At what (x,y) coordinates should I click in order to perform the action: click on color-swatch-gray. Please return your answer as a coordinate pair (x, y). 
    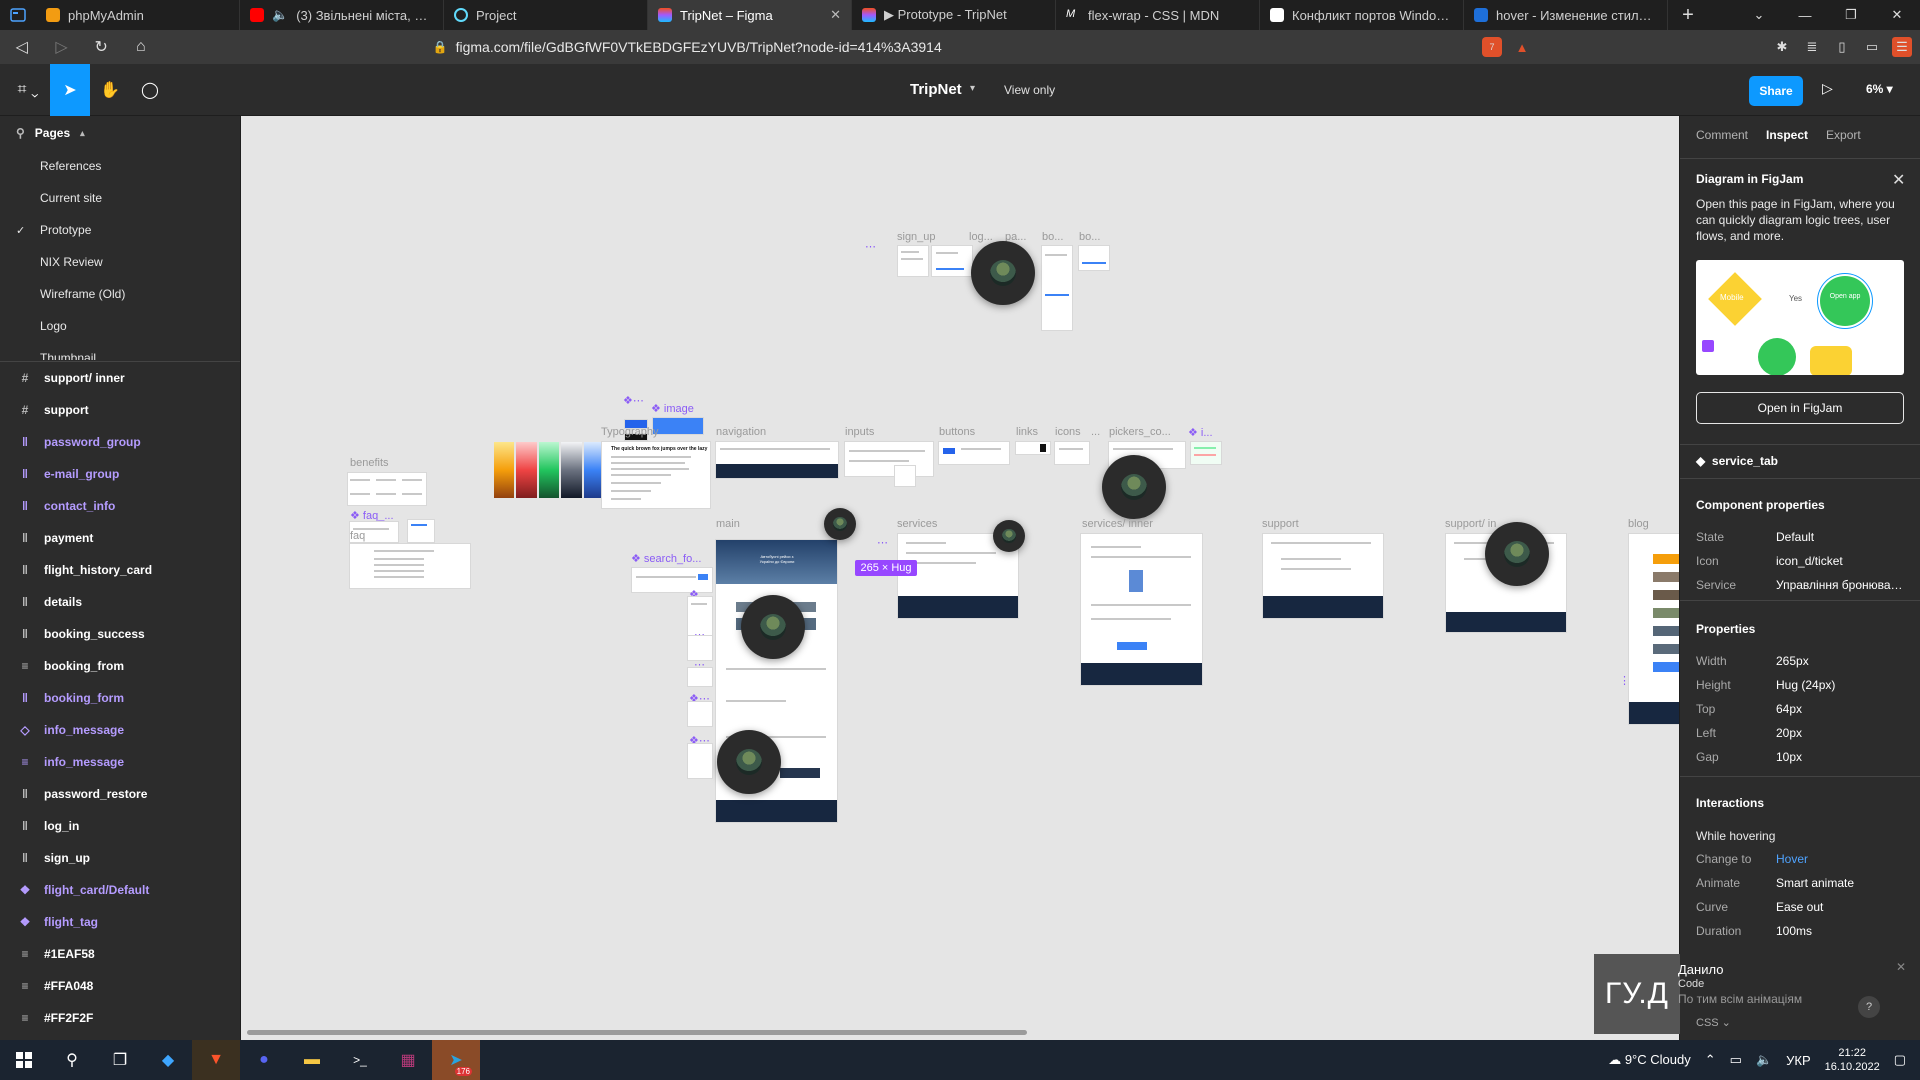
    Looking at the image, I should click on (571, 470).